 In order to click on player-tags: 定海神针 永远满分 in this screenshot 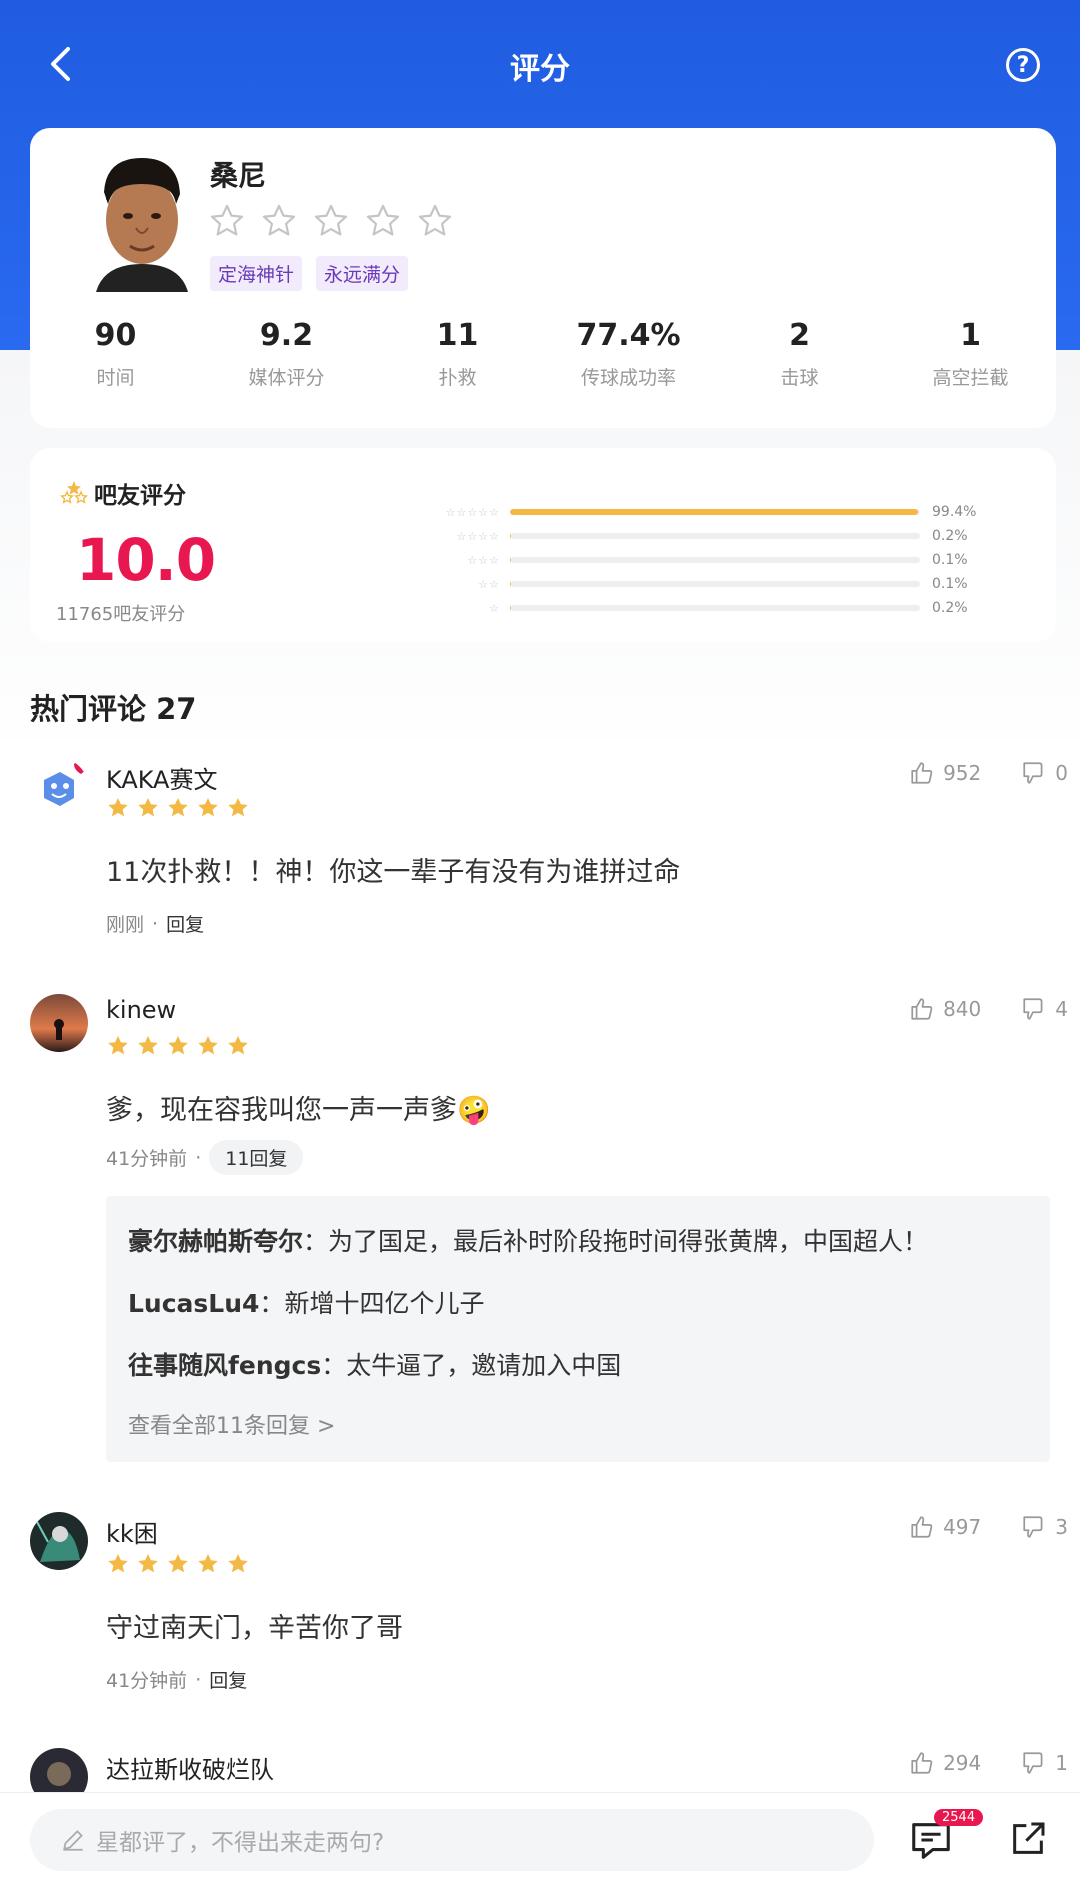, I will do `click(309, 273)`.